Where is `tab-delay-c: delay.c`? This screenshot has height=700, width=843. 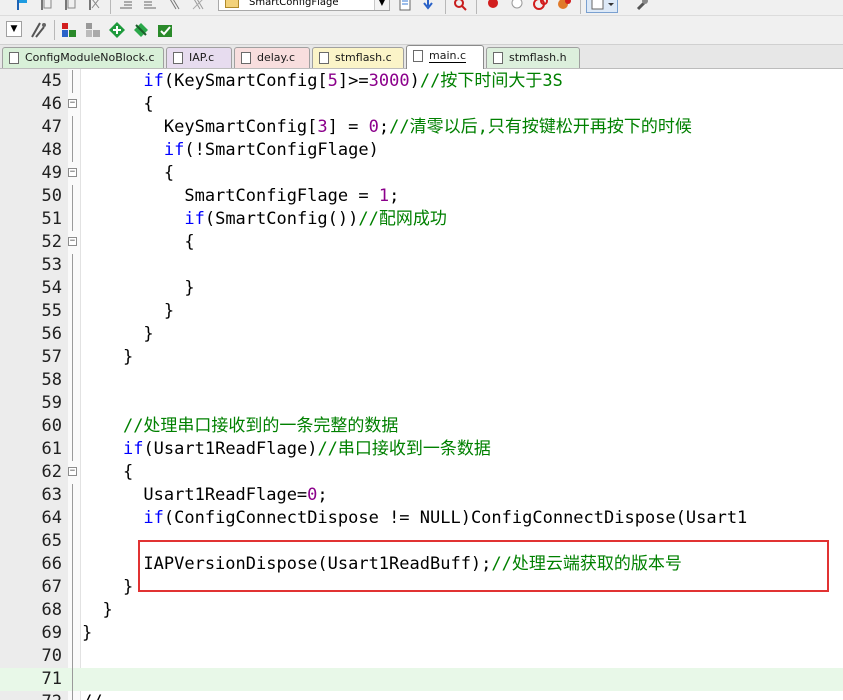 tab-delay-c: delay.c is located at coordinates (272, 57).